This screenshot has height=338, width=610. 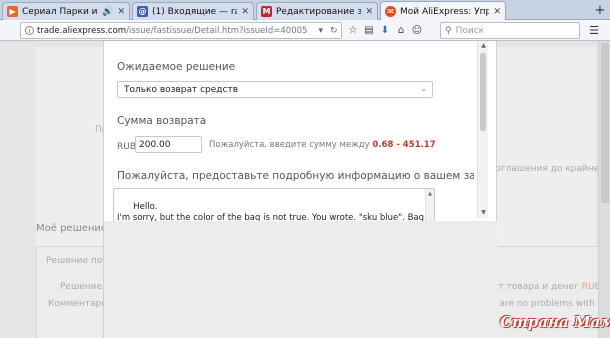 I want to click on scroll-down-icon: ▼, so click(x=483, y=213).